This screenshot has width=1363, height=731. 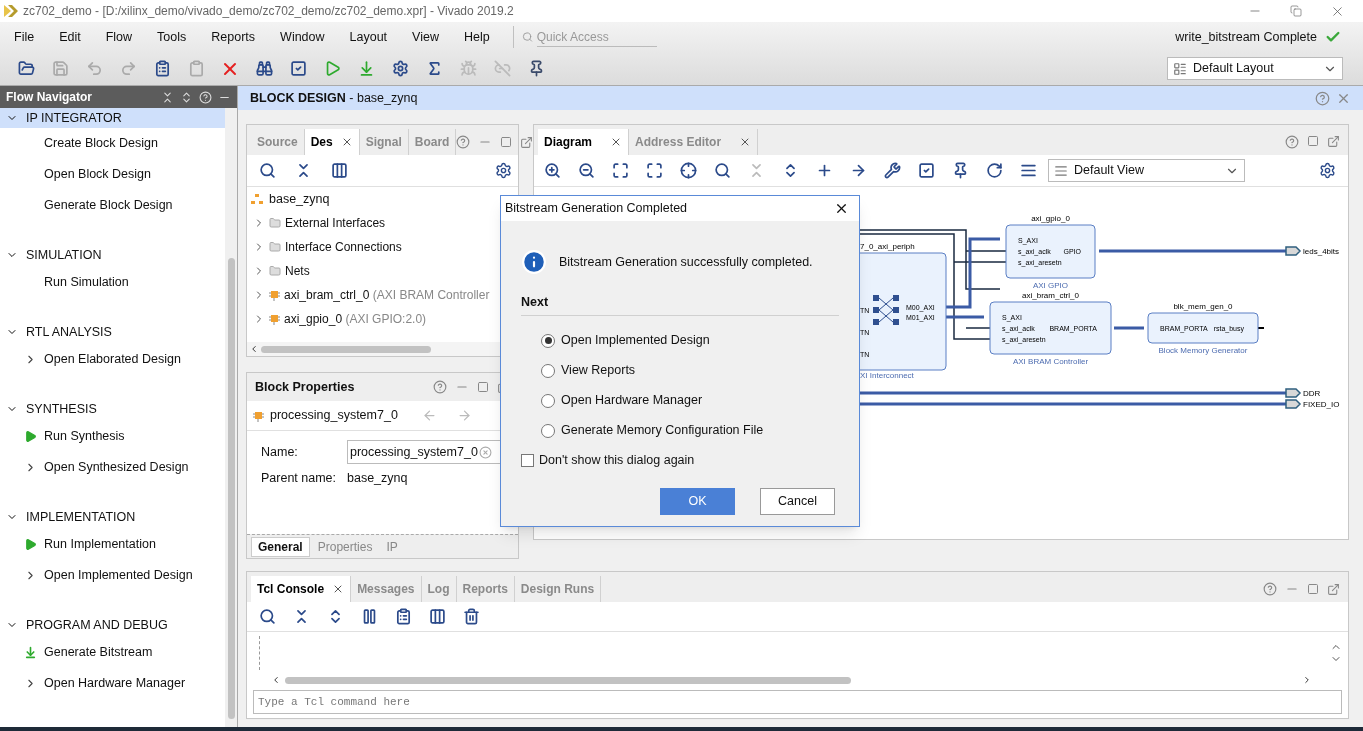 What do you see at coordinates (81, 517) in the screenshot?
I see `section-title: IMPLEMENTATION` at bounding box center [81, 517].